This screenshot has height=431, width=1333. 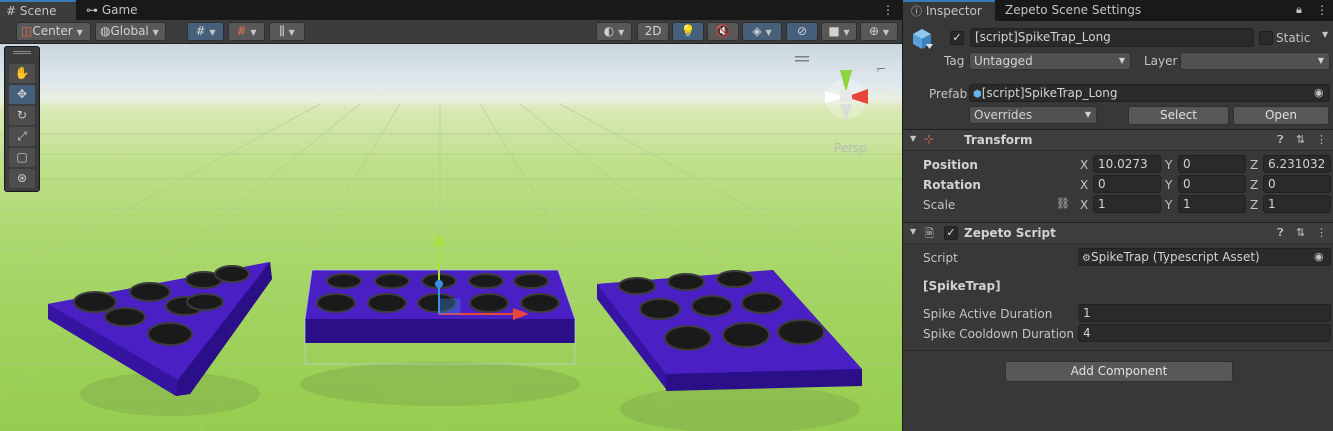 What do you see at coordinates (1281, 115) in the screenshot?
I see `open-button: Open` at bounding box center [1281, 115].